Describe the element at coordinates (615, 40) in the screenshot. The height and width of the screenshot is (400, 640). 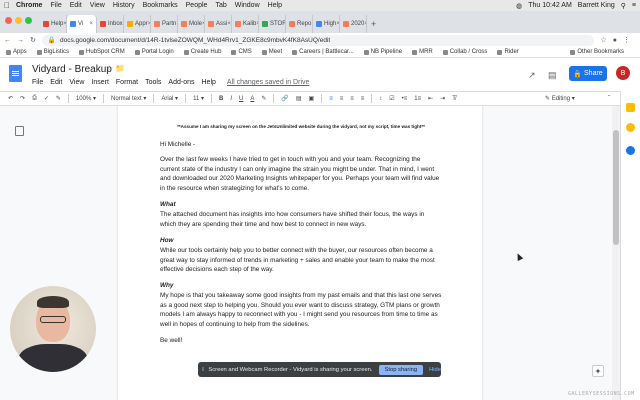
I see `extension-icon: ●` at that location.